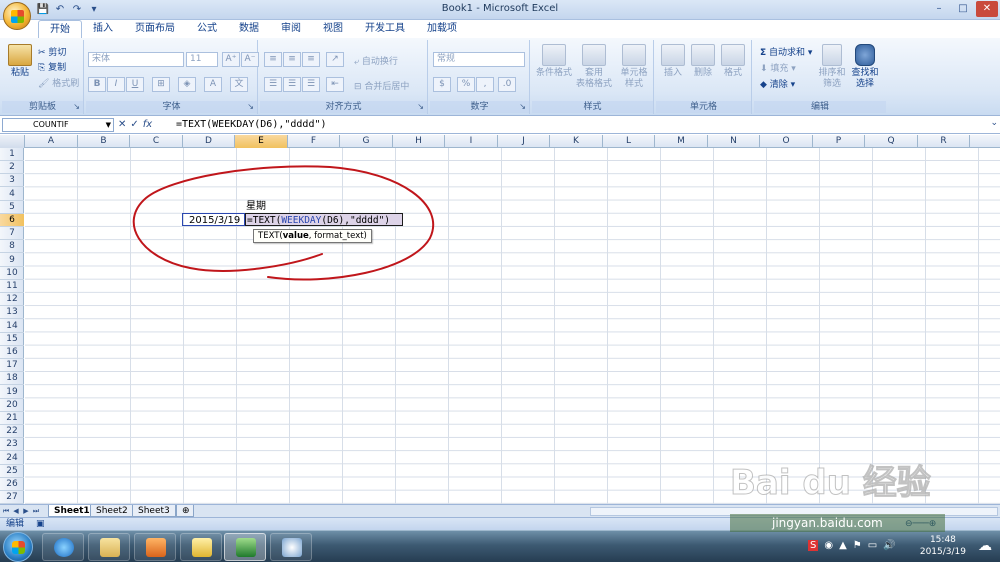 Image resolution: width=1000 pixels, height=562 pixels. What do you see at coordinates (156, 141) in the screenshot?
I see `column-header-C: C` at bounding box center [156, 141].